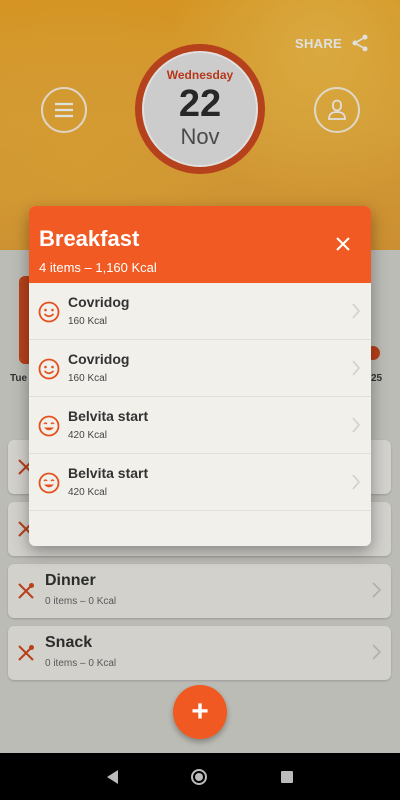  Describe the element at coordinates (200, 244) in the screenshot. I see `dialog-header: Breakfast 4 items – 1,160 Kcal` at that location.